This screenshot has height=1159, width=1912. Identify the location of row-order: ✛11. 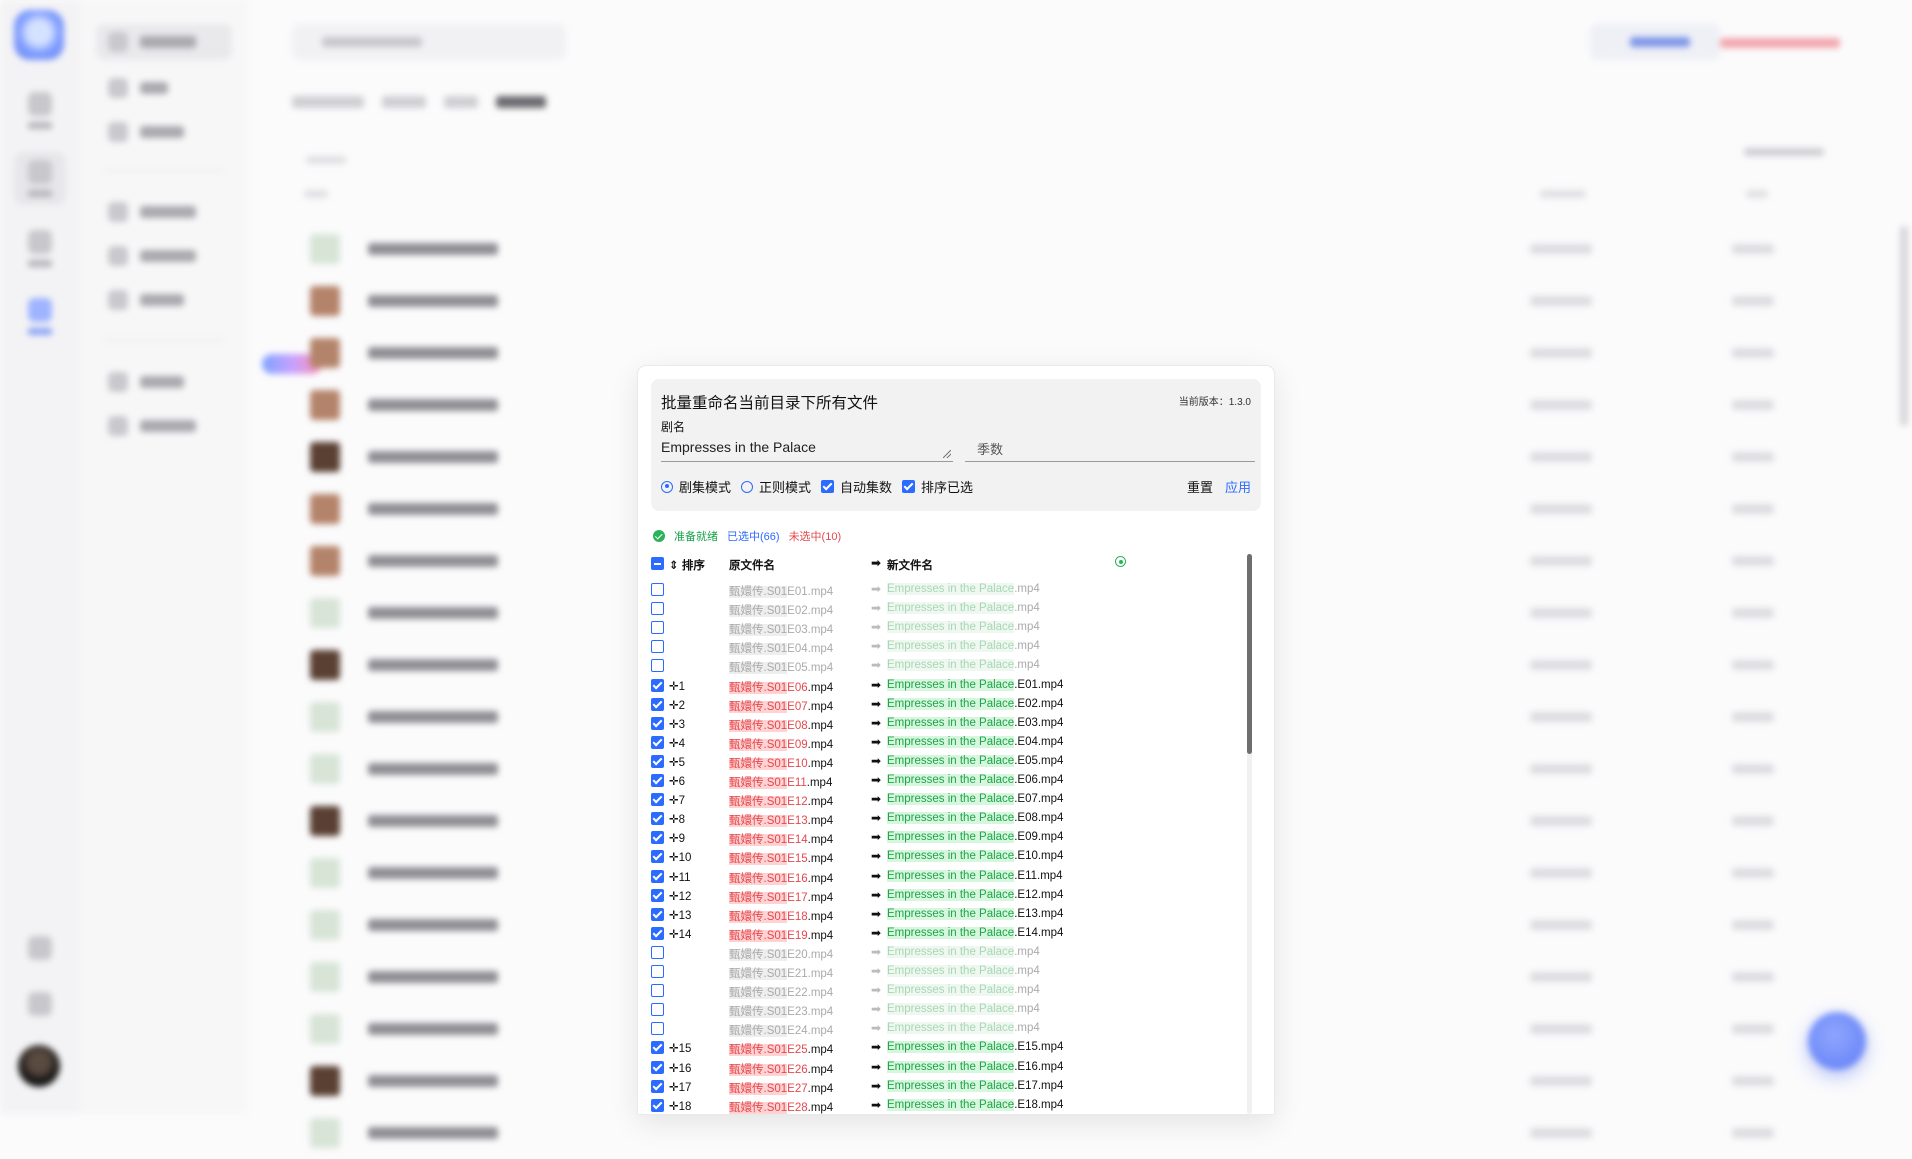
(680, 877).